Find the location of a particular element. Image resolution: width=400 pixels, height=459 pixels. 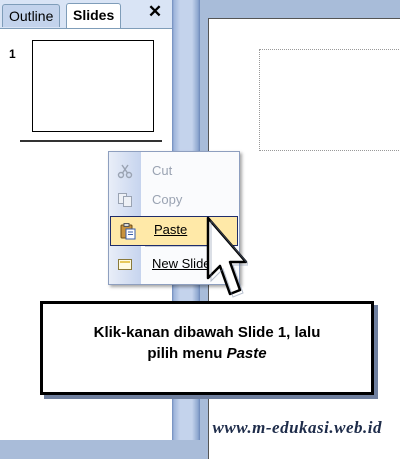

caption-line-2: pilih menu Paste is located at coordinates (207, 353).